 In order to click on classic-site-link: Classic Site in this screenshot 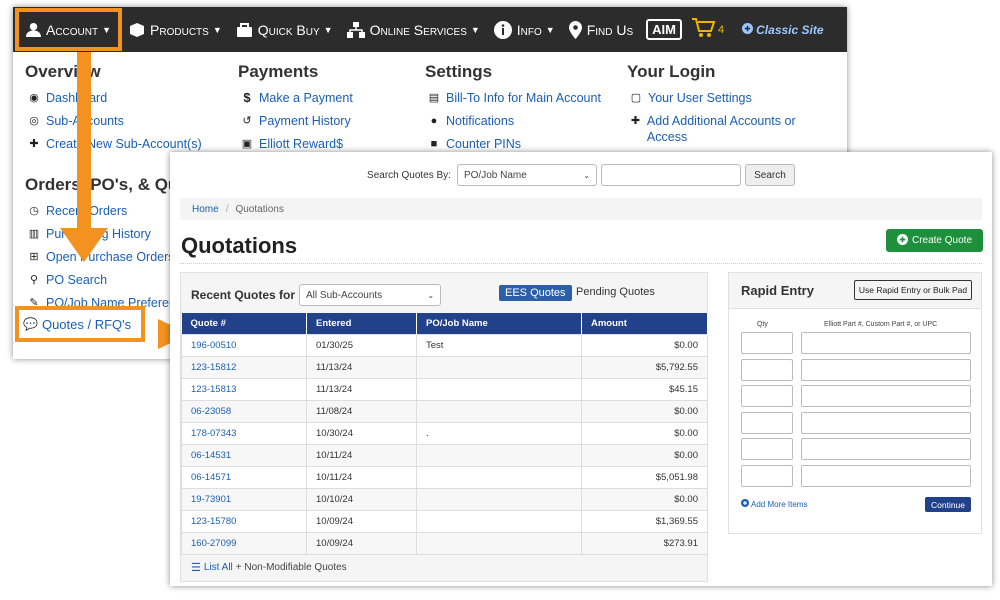, I will do `click(783, 29)`.